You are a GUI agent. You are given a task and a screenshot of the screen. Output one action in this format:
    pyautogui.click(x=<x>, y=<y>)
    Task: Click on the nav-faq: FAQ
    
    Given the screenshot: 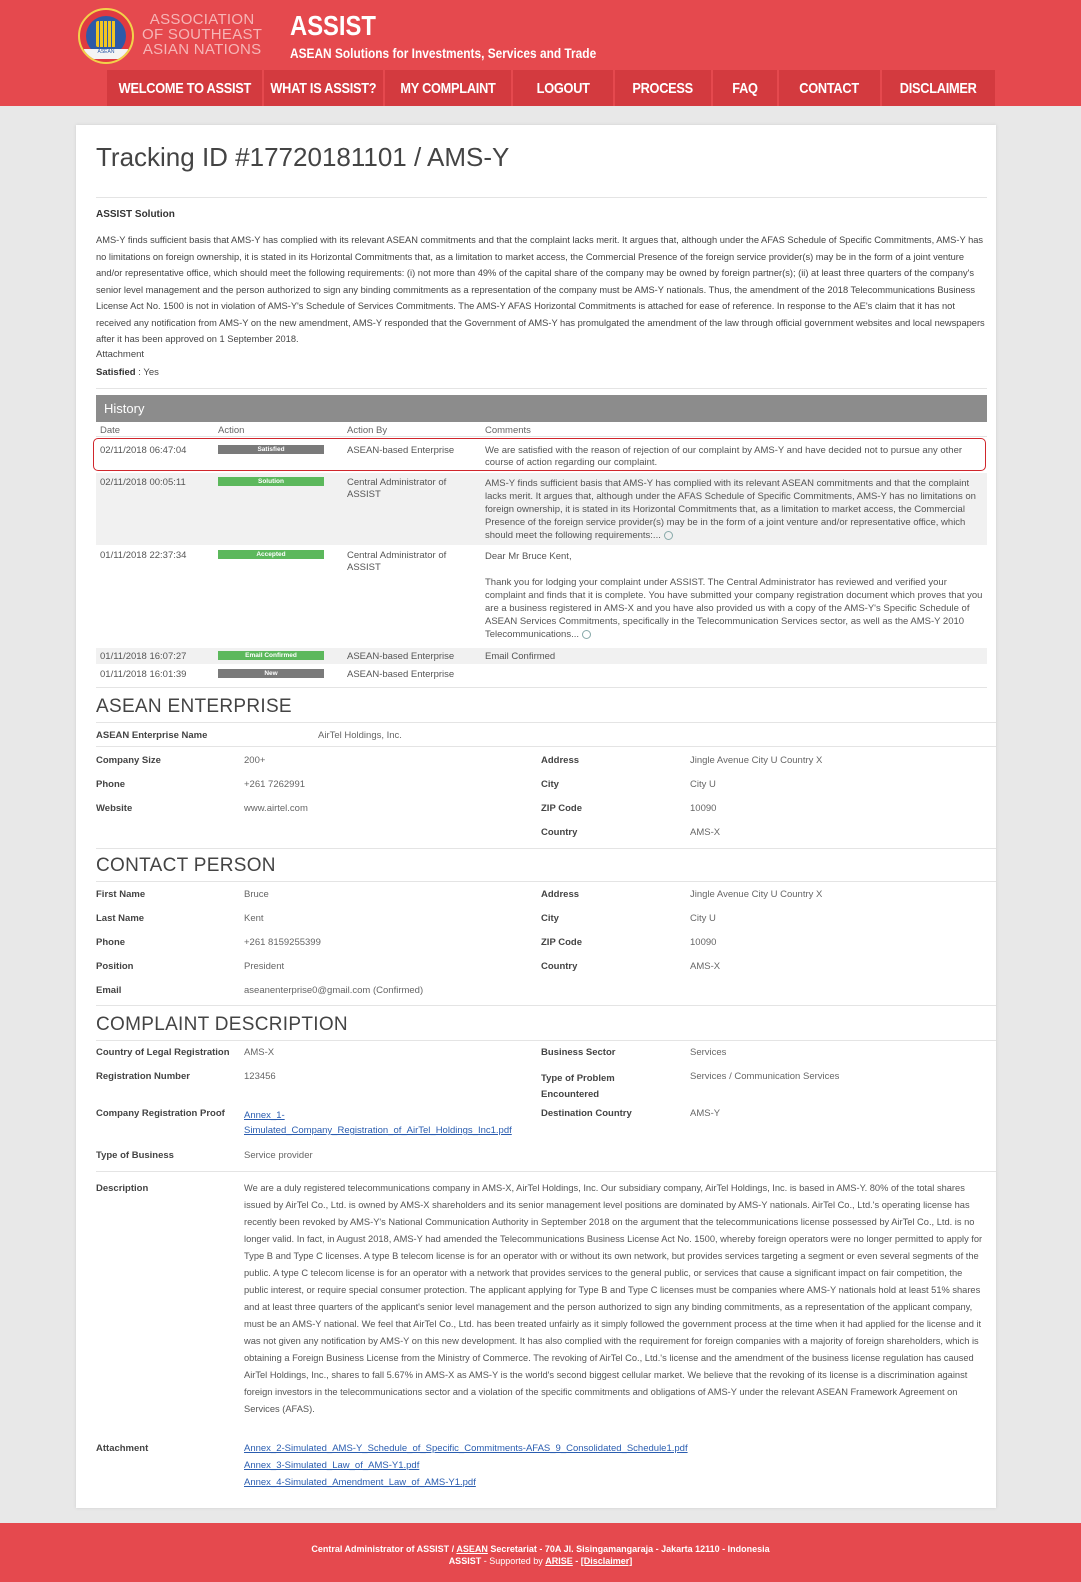 What is the action you would take?
    pyautogui.click(x=746, y=88)
    